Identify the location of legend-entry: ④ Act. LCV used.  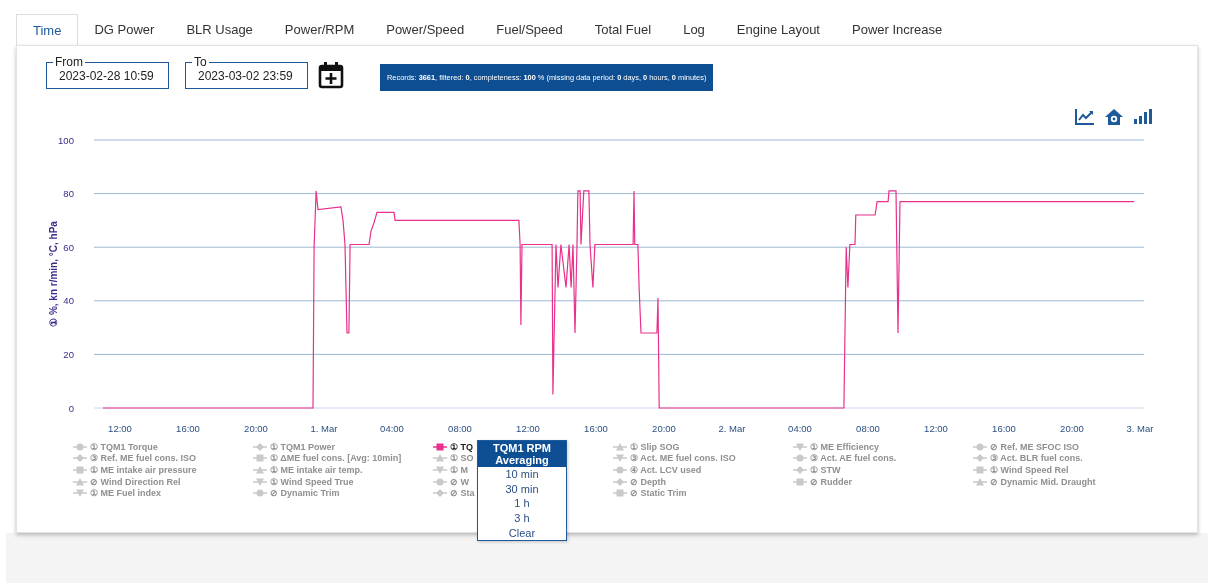
(666, 470).